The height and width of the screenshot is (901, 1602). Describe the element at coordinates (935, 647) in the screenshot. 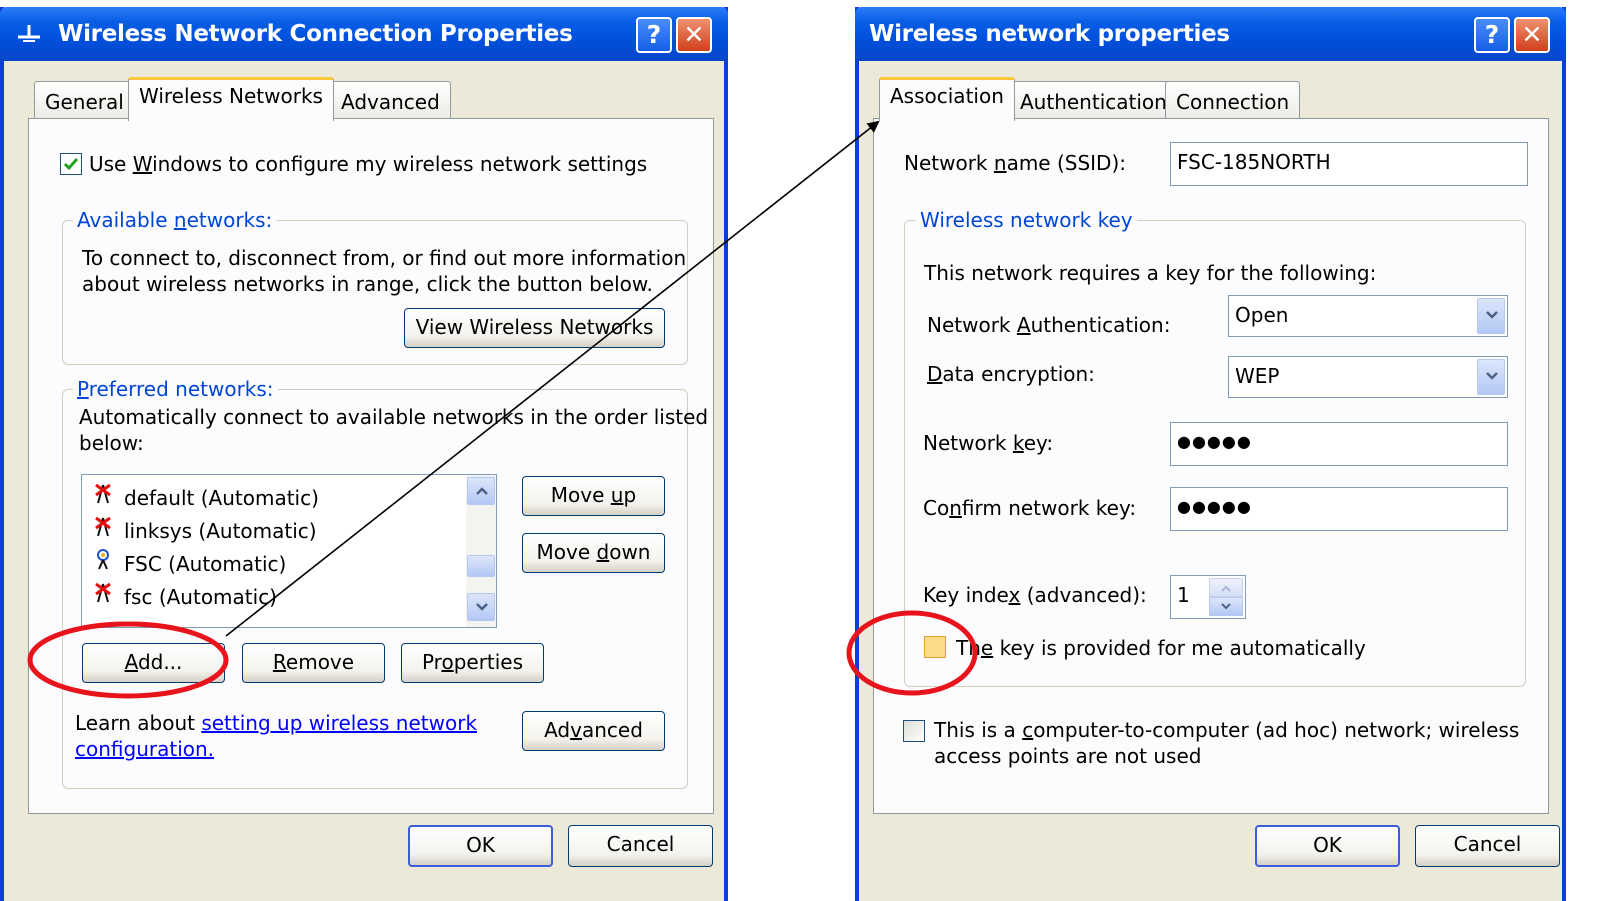

I see `auto-key-checkbox` at that location.